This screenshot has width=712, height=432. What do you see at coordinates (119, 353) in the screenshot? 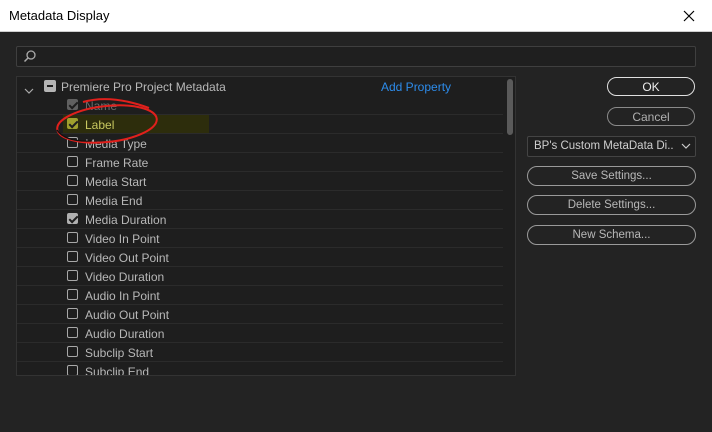
I see `field-label: Subclip Start` at bounding box center [119, 353].